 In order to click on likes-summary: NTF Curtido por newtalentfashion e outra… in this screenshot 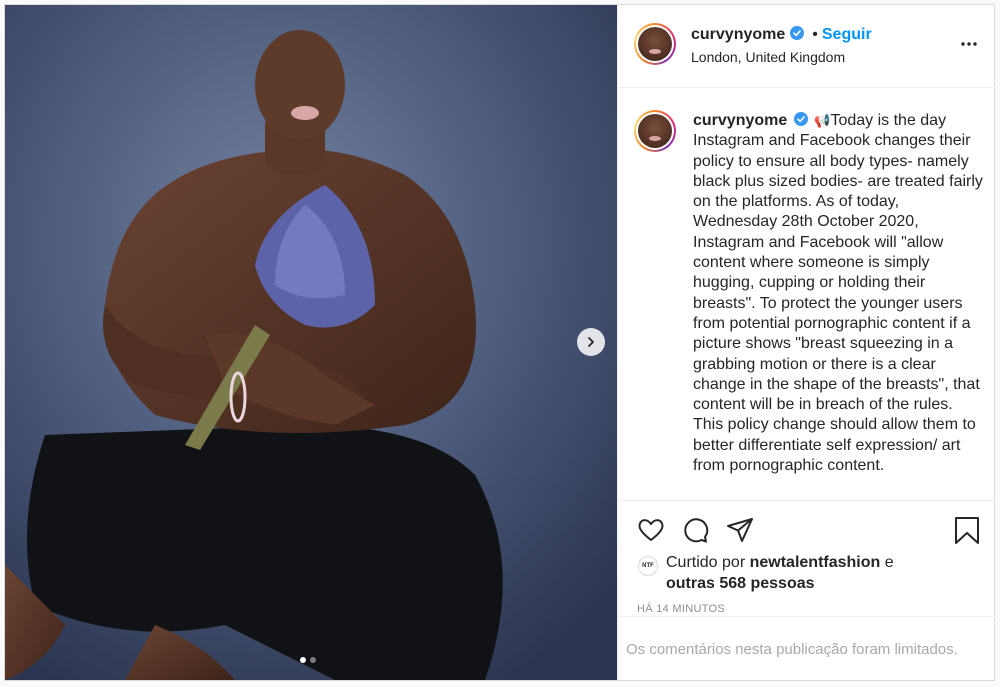, I will do `click(782, 573)`.